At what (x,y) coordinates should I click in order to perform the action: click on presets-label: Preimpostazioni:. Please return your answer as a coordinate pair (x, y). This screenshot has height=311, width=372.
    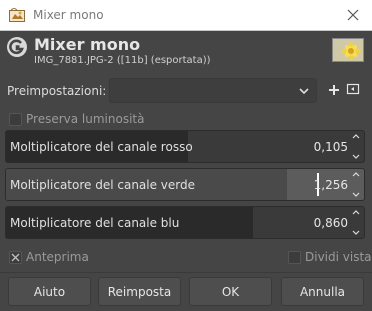
    Looking at the image, I should click on (57, 91).